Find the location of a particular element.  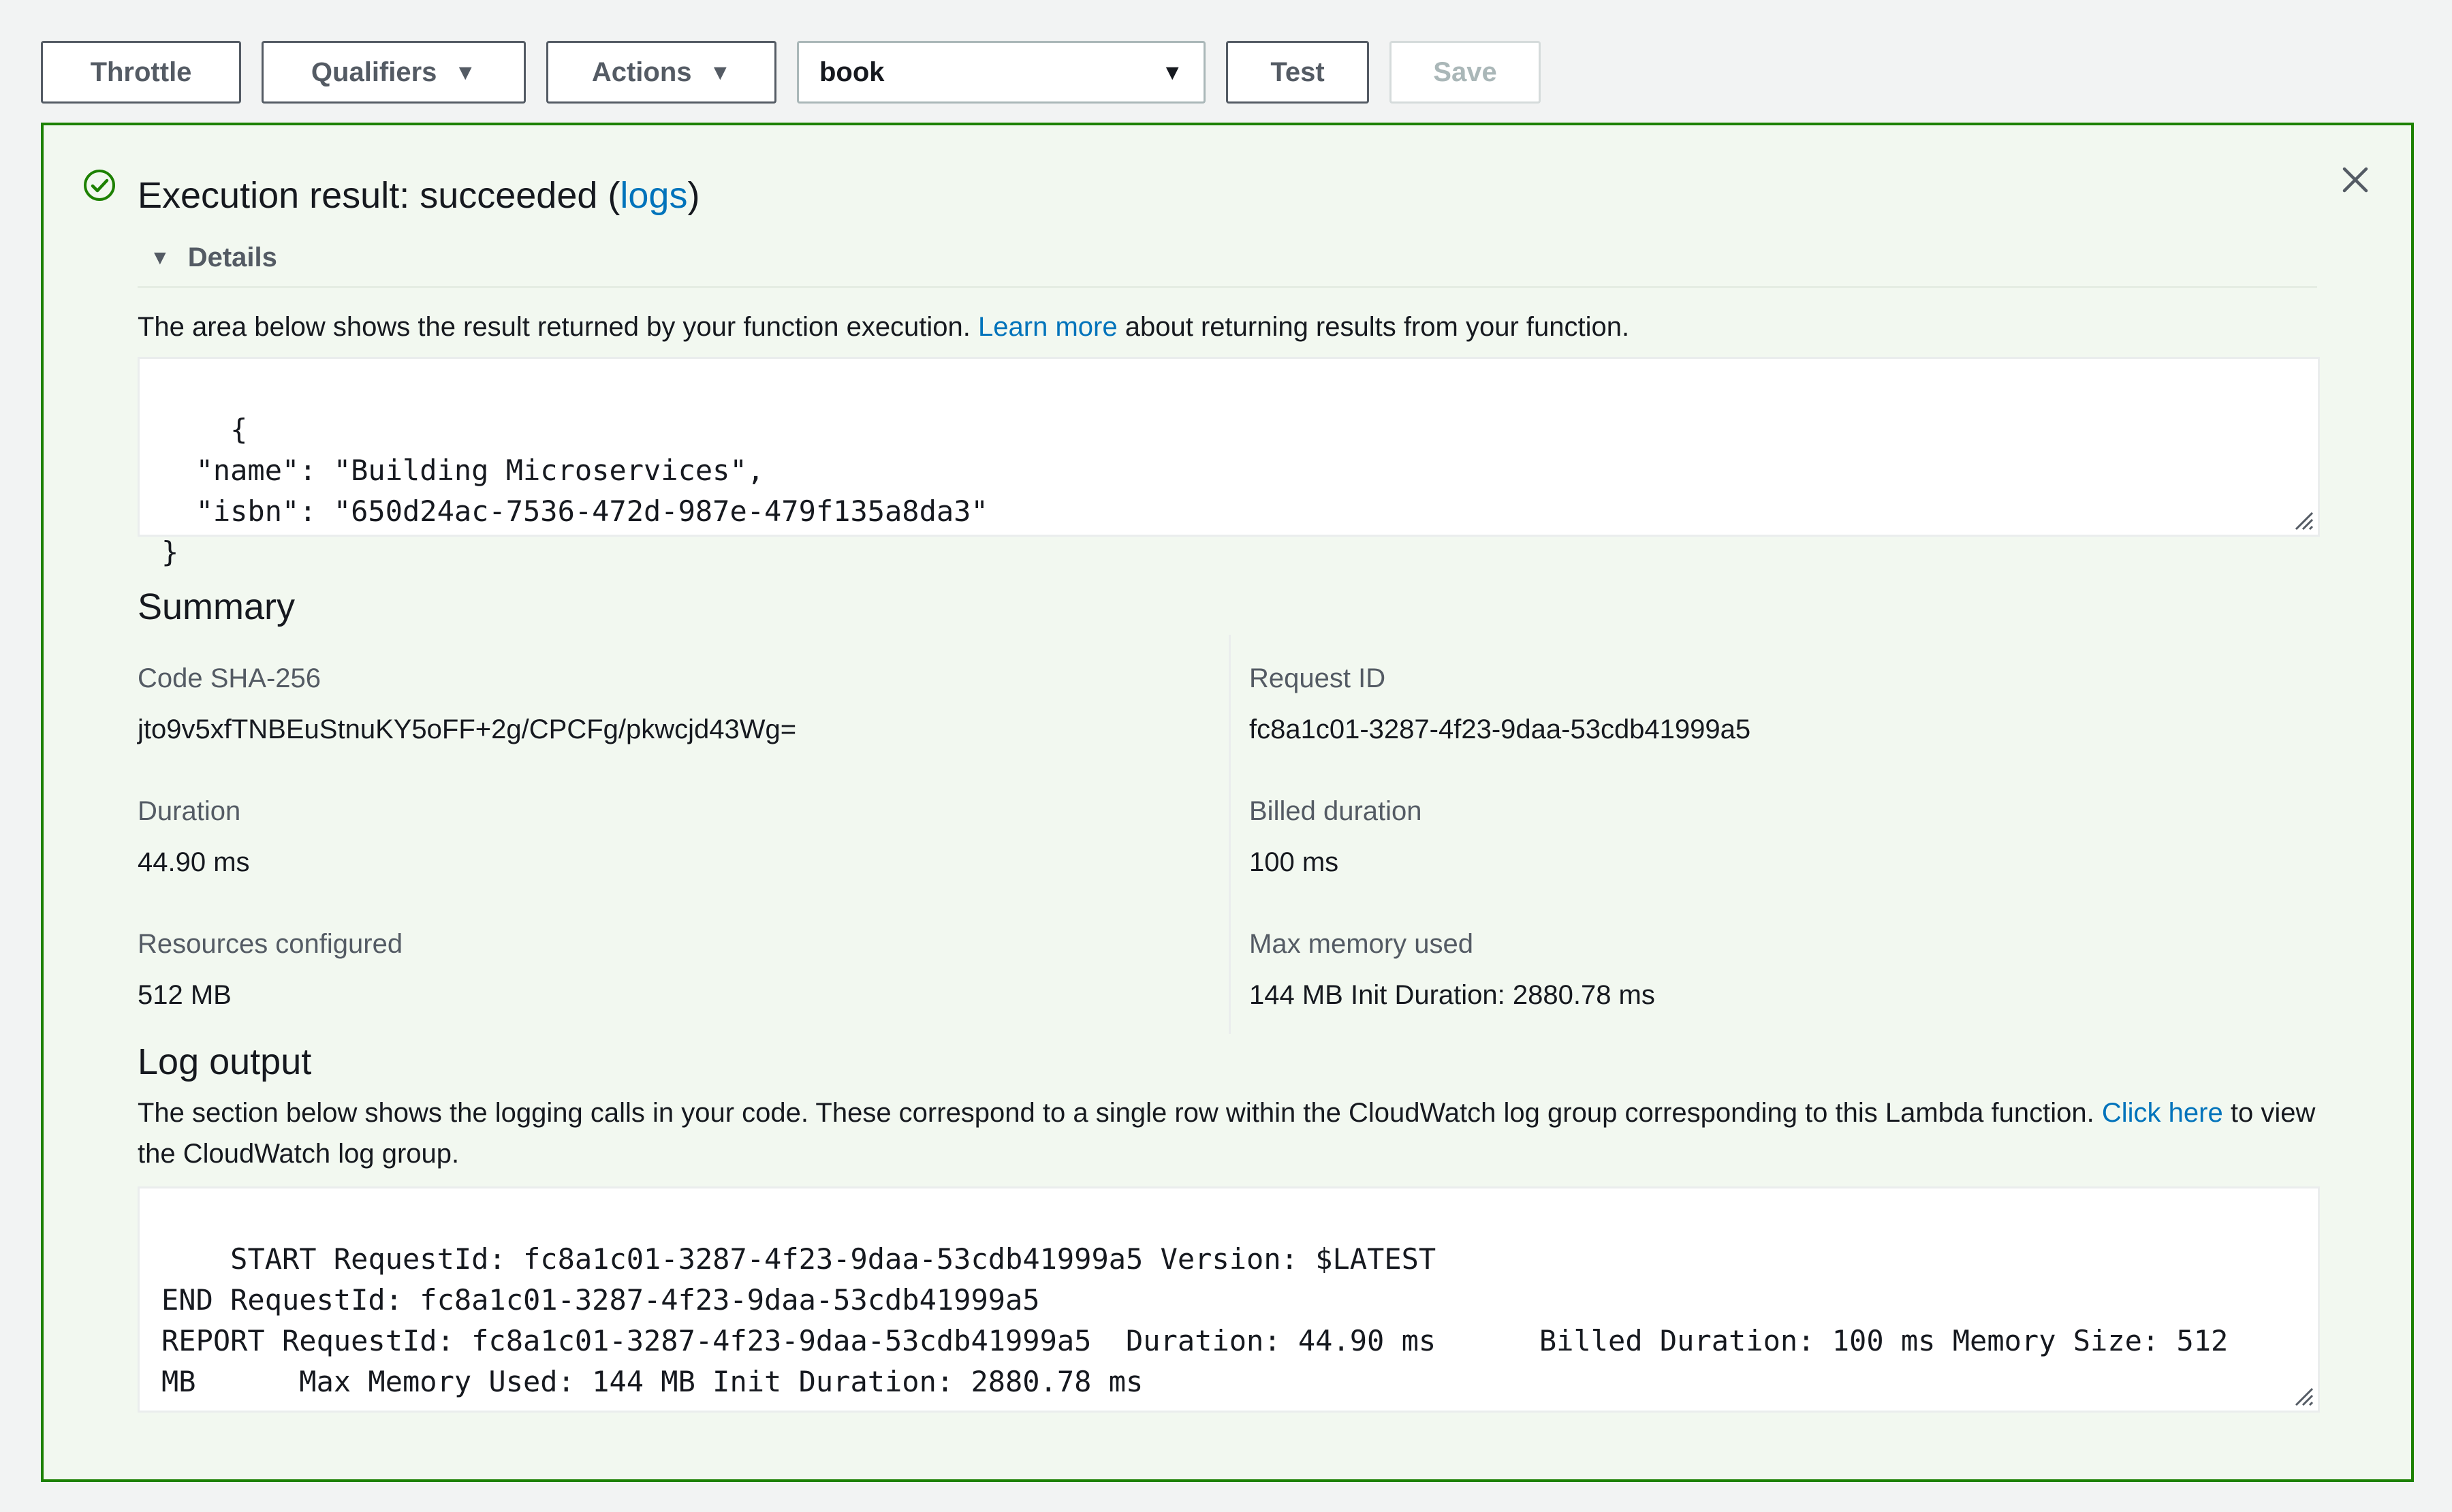

save-button: Save is located at coordinates (1465, 72).